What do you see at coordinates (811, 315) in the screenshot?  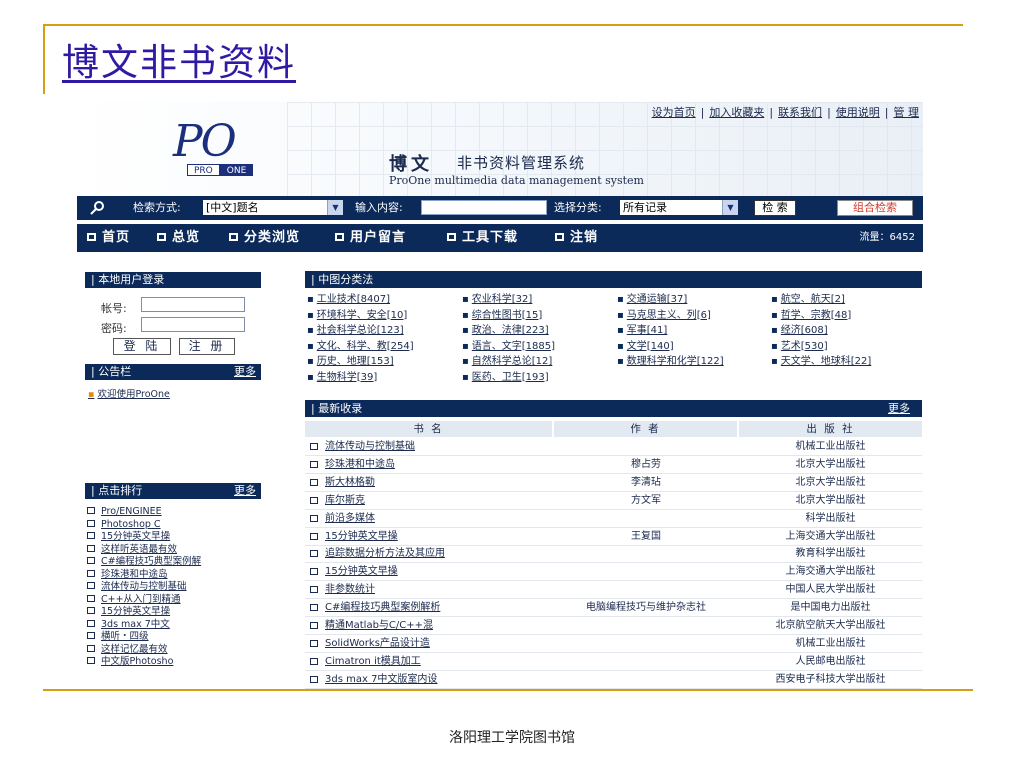 I see `category-link: ▪ 哲学、宗教[48]` at bounding box center [811, 315].